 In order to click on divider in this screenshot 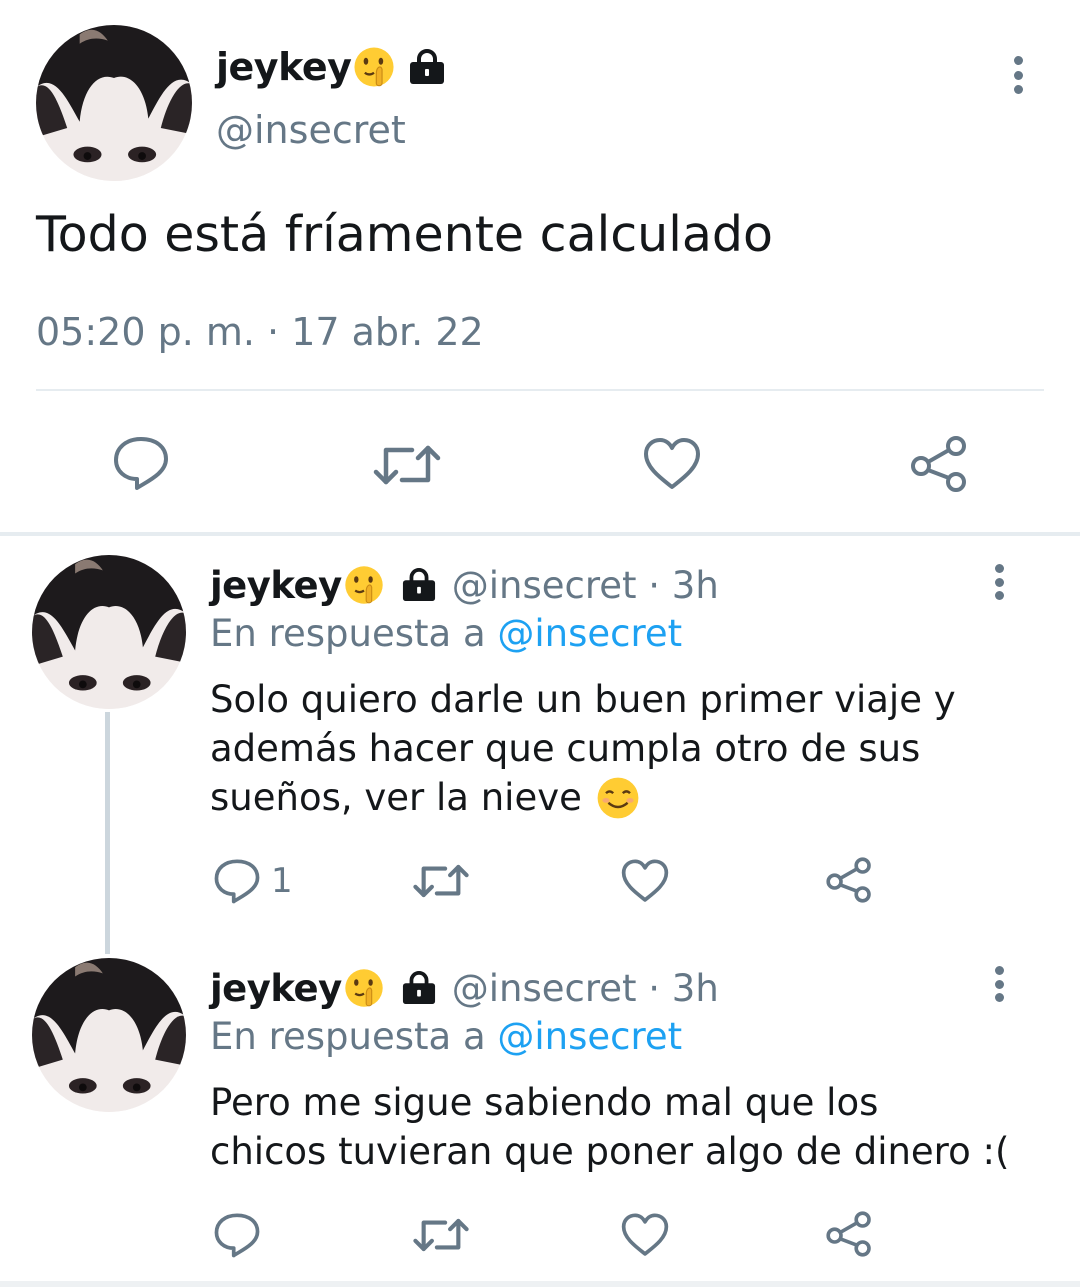, I will do `click(540, 390)`.